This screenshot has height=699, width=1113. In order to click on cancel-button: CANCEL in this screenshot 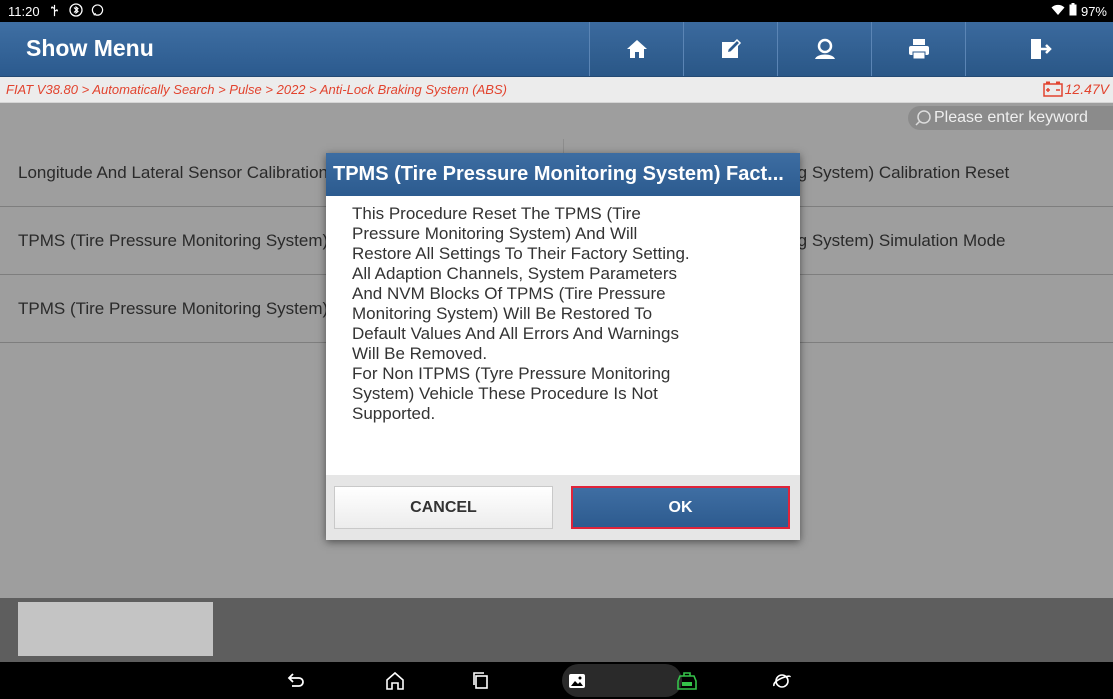, I will do `click(443, 507)`.